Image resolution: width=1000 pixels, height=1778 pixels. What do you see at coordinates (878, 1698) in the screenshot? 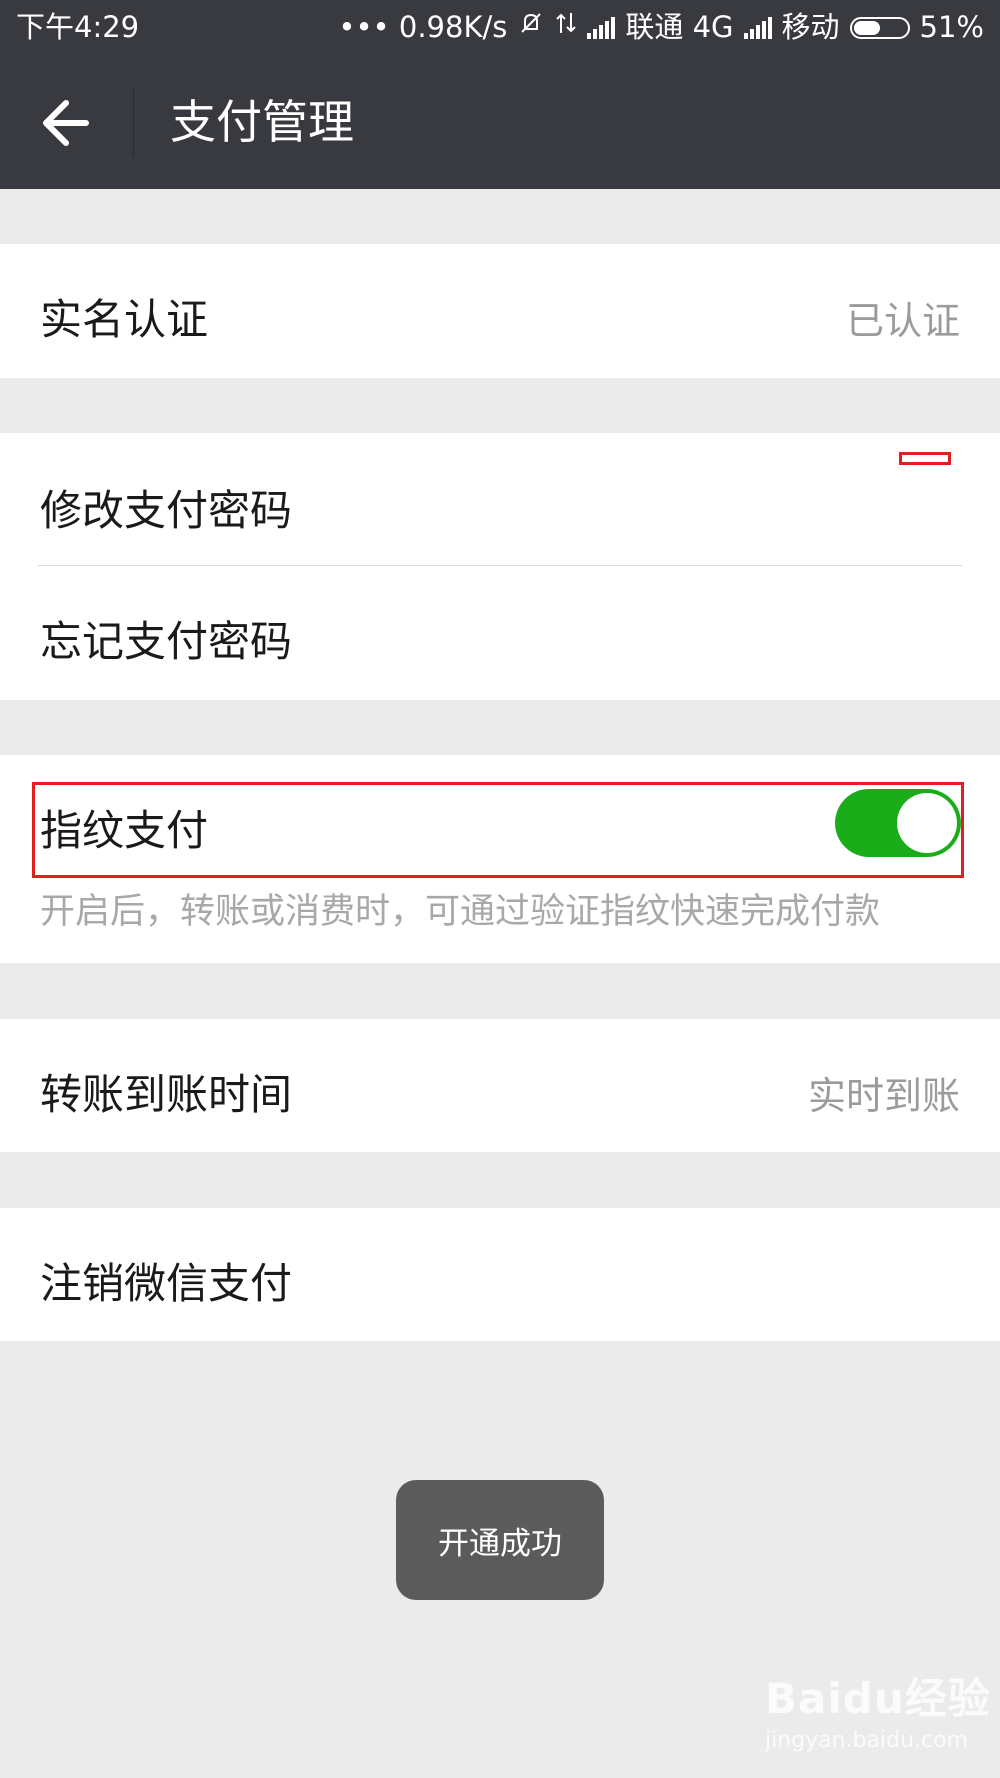
I see `watermark-brand: Baidu经验` at bounding box center [878, 1698].